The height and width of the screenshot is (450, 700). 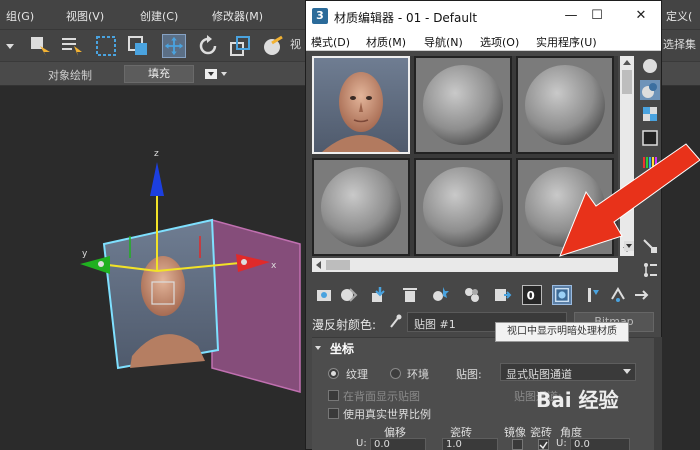 I want to click on window-crossing-icon, so click(x=138, y=46).